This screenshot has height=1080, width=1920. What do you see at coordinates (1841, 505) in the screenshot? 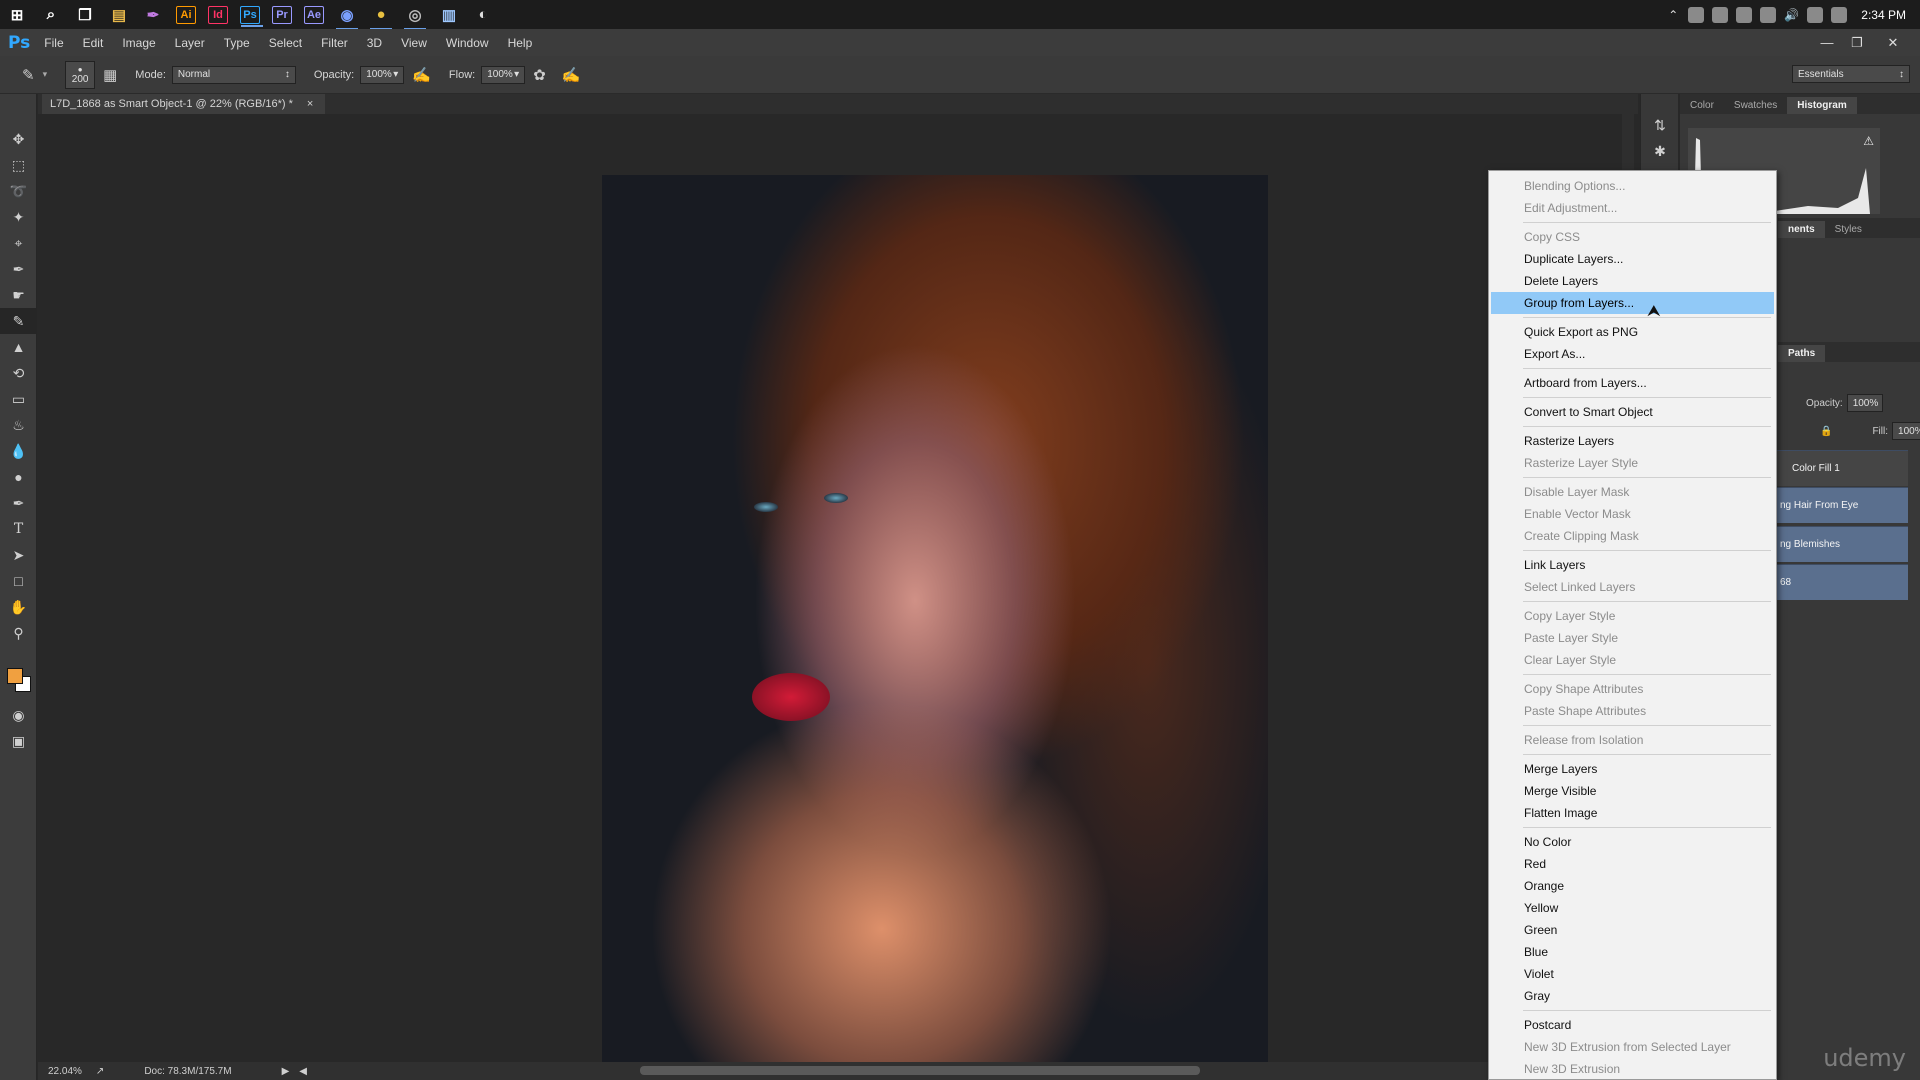
I see `layer-row: ng Hair From Eye` at bounding box center [1841, 505].